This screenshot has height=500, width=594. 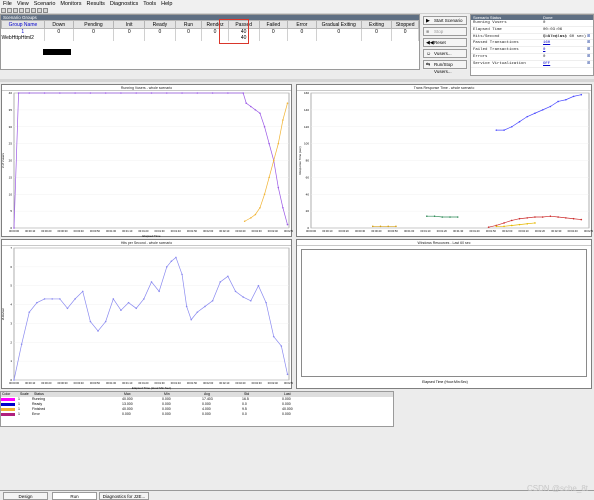 I want to click on y-tick-label: 120, so click(x=306, y=127).